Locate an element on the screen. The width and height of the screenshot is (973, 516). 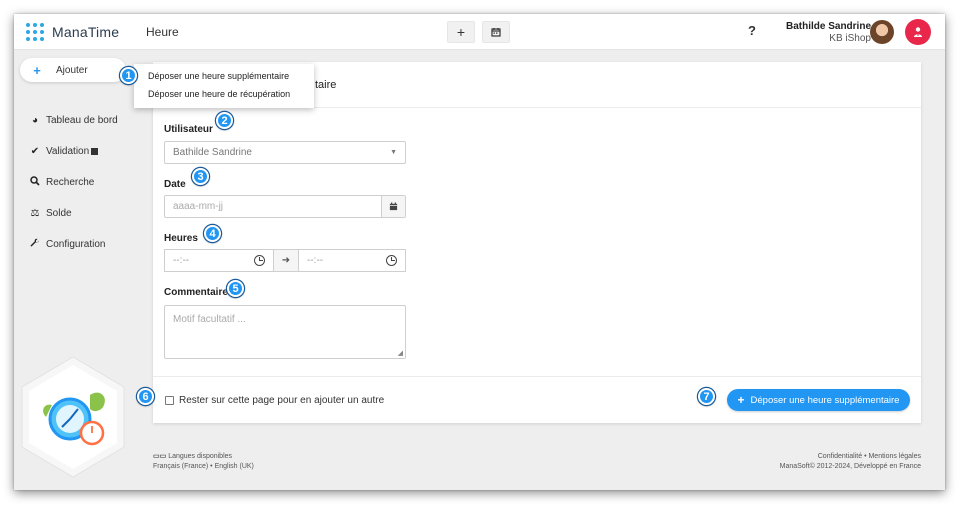
menu-item-recovery: Déposer une heure de récupération is located at coordinates (224, 95).